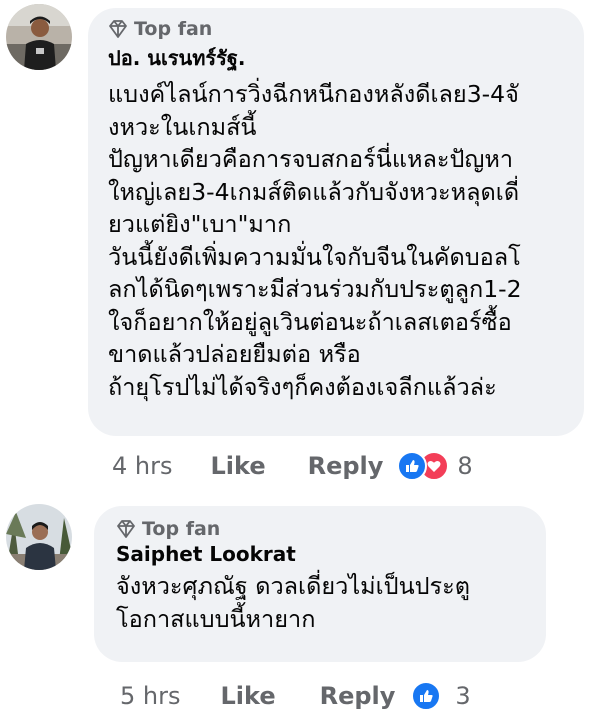  I want to click on reaction-count: 3, so click(463, 696).